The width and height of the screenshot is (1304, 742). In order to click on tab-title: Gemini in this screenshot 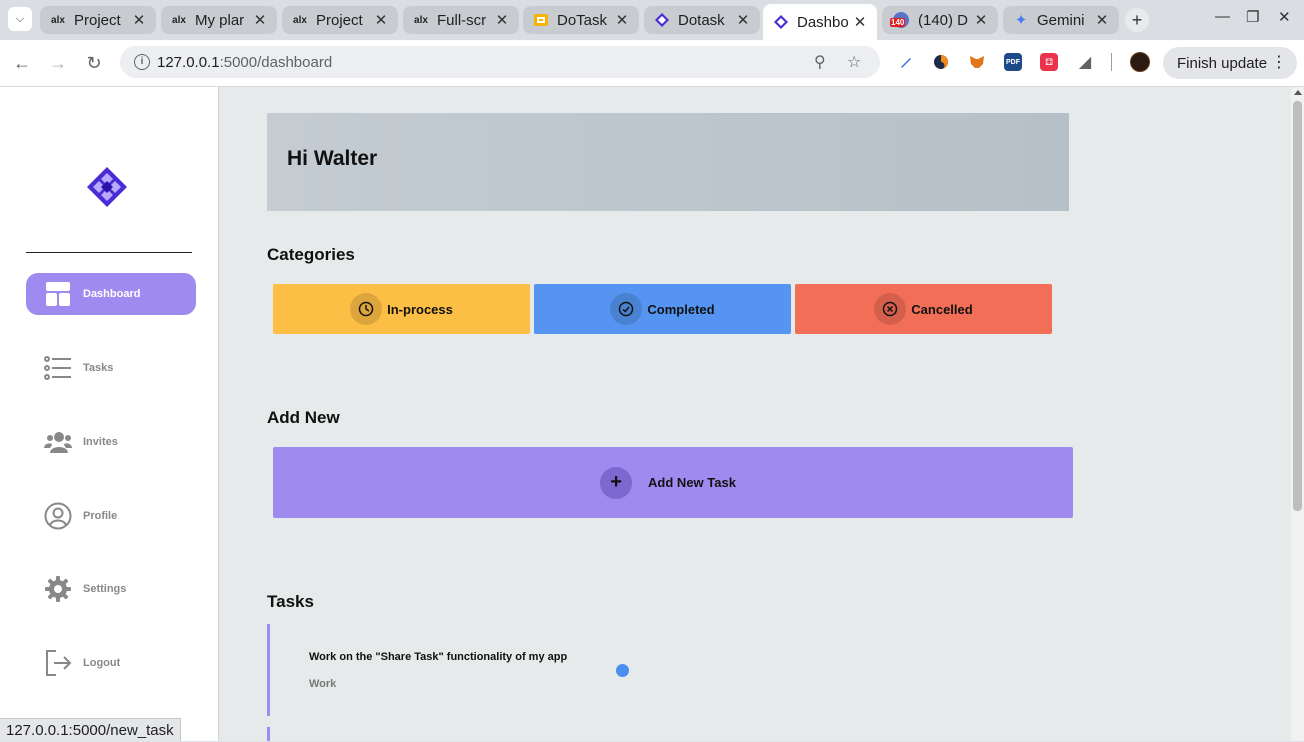, I will do `click(1061, 20)`.